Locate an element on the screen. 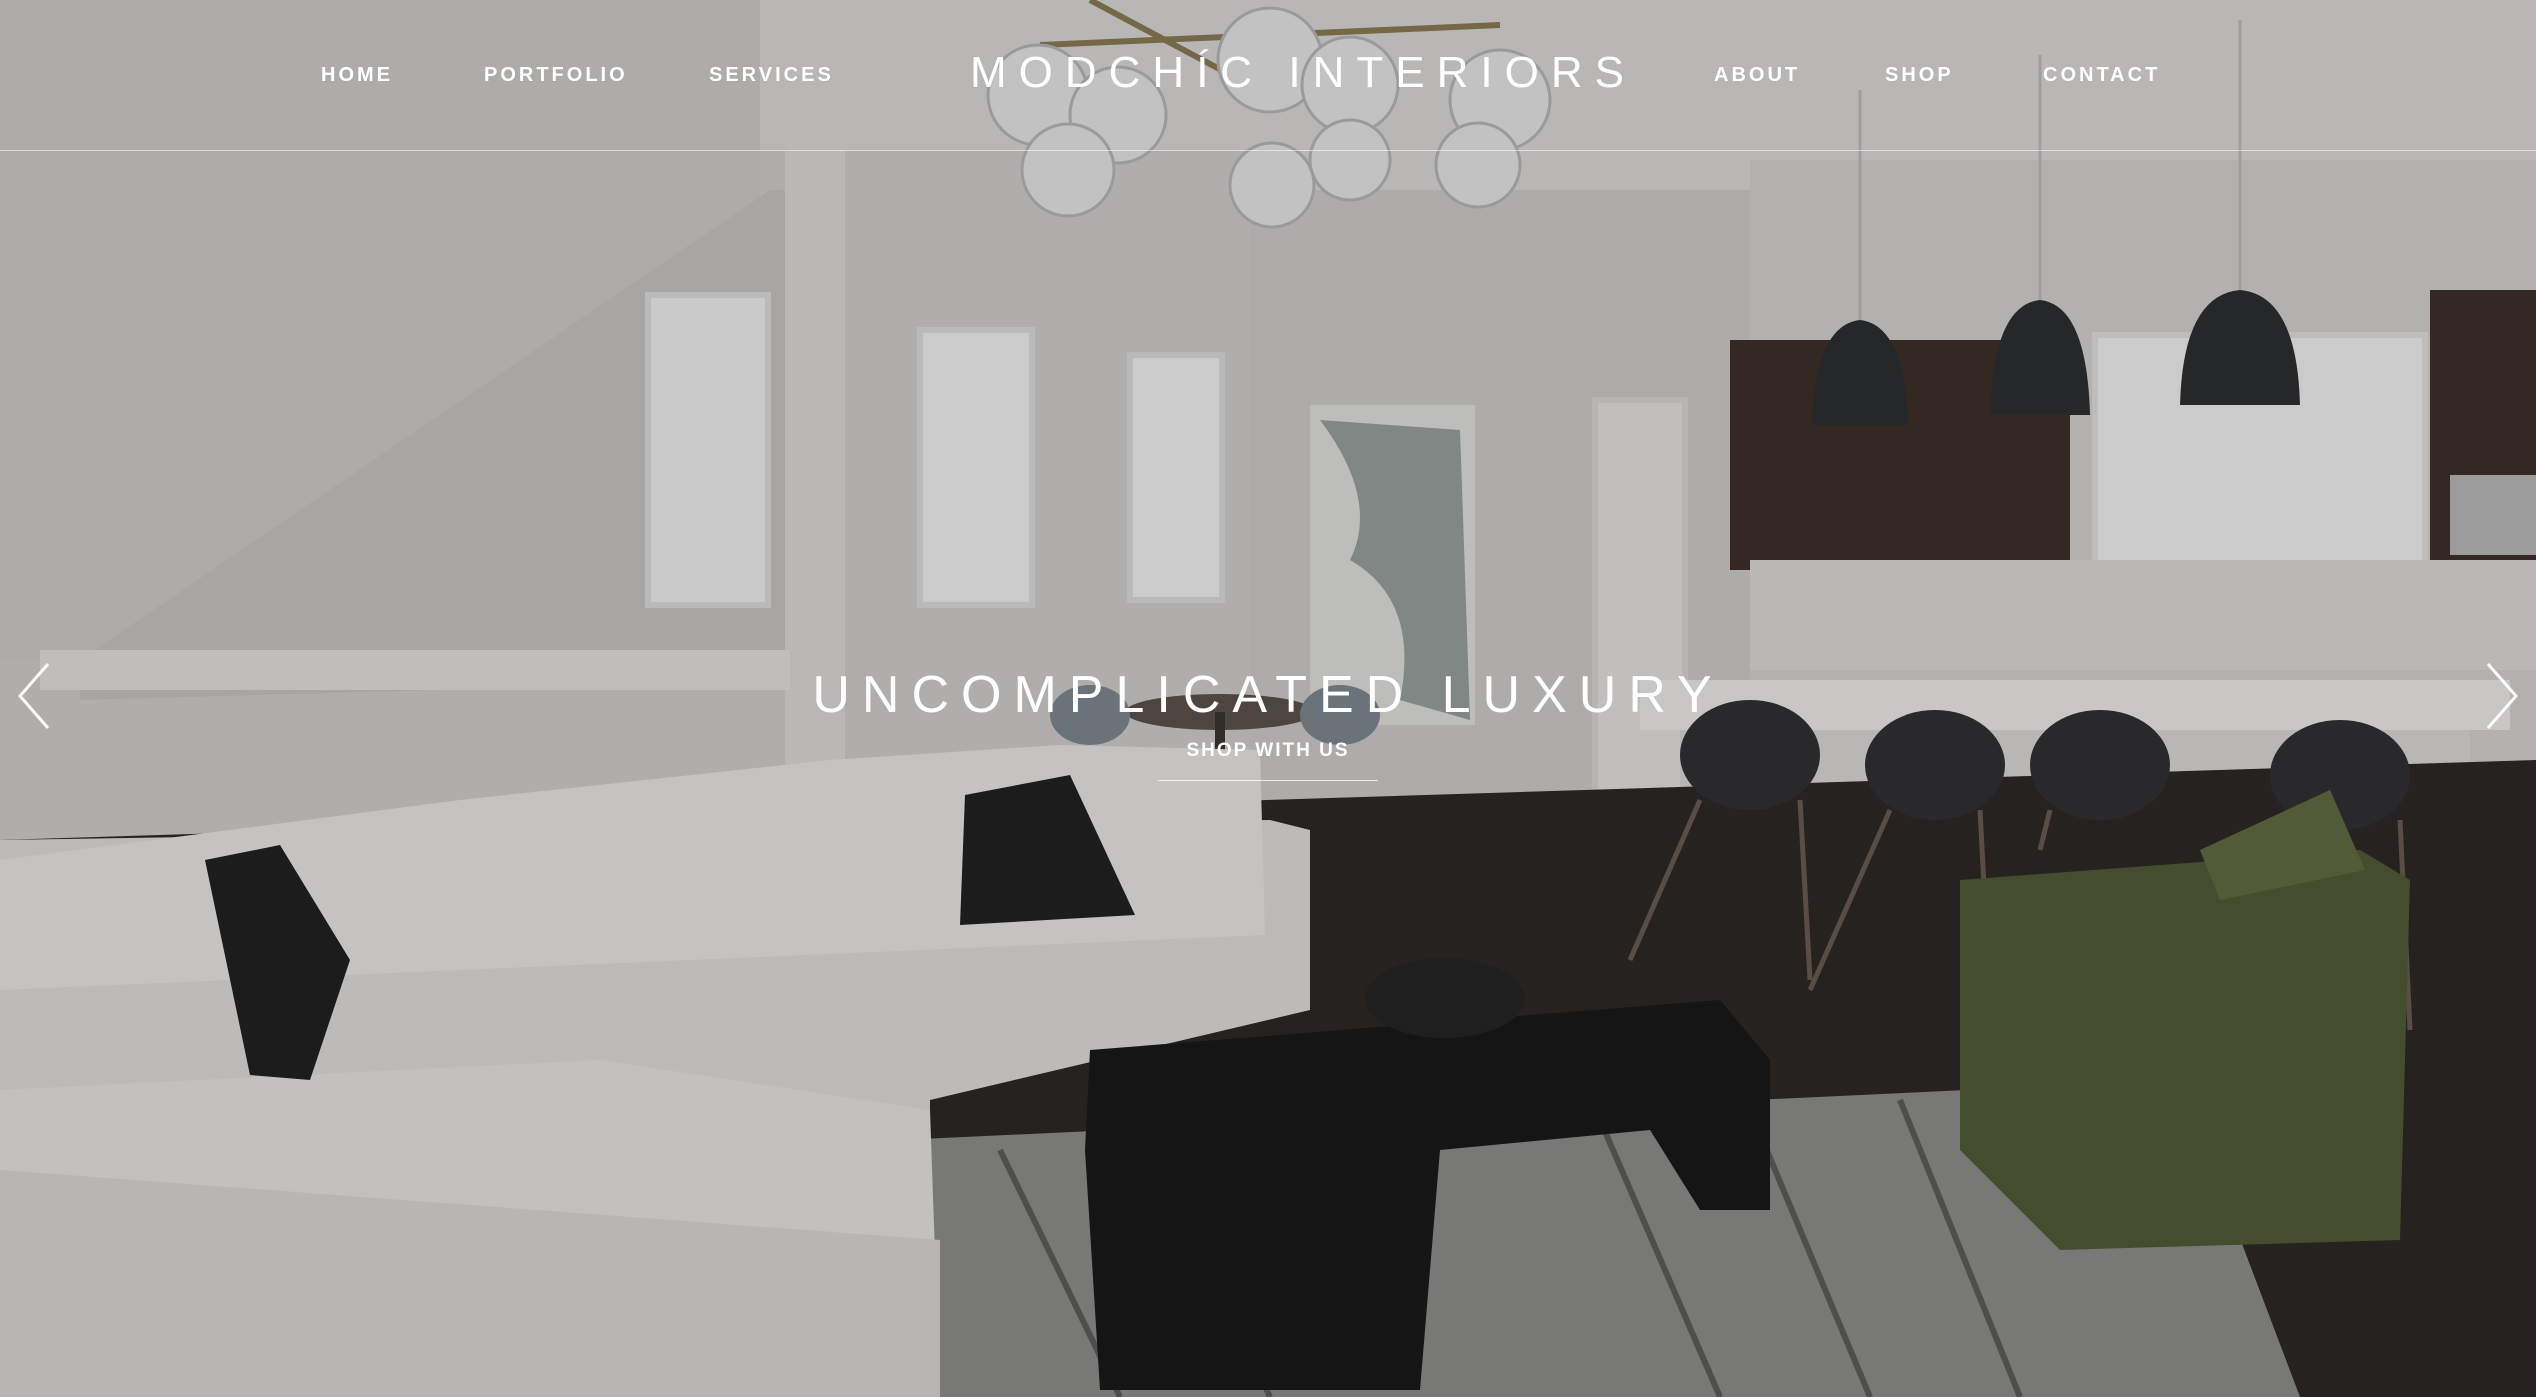 The height and width of the screenshot is (1397, 2536). chevron-right-icon is located at coordinates (2502, 696).